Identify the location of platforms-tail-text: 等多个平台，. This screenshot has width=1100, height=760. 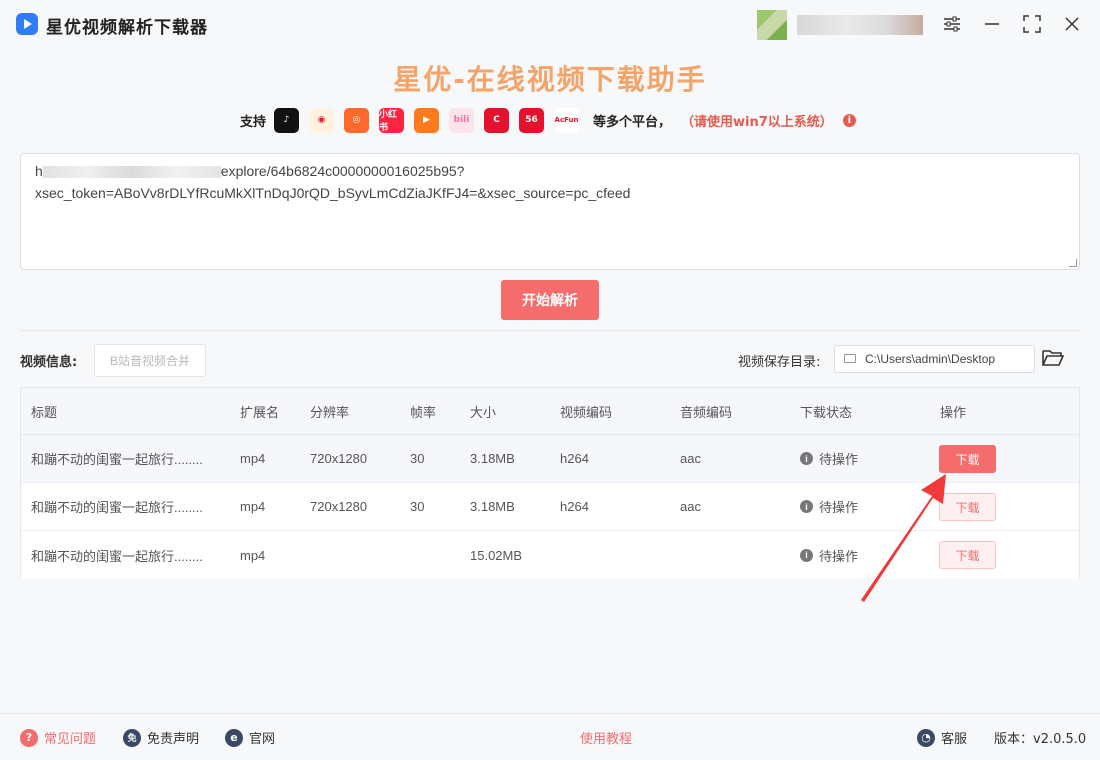
(632, 122).